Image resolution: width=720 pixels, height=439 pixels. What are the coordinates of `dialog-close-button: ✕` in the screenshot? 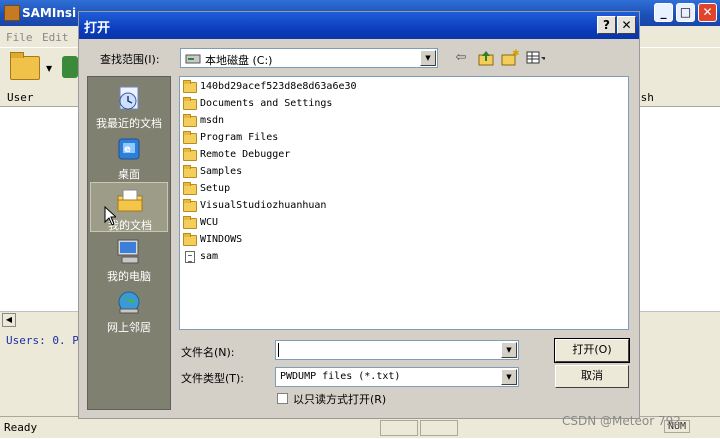 It's located at (626, 25).